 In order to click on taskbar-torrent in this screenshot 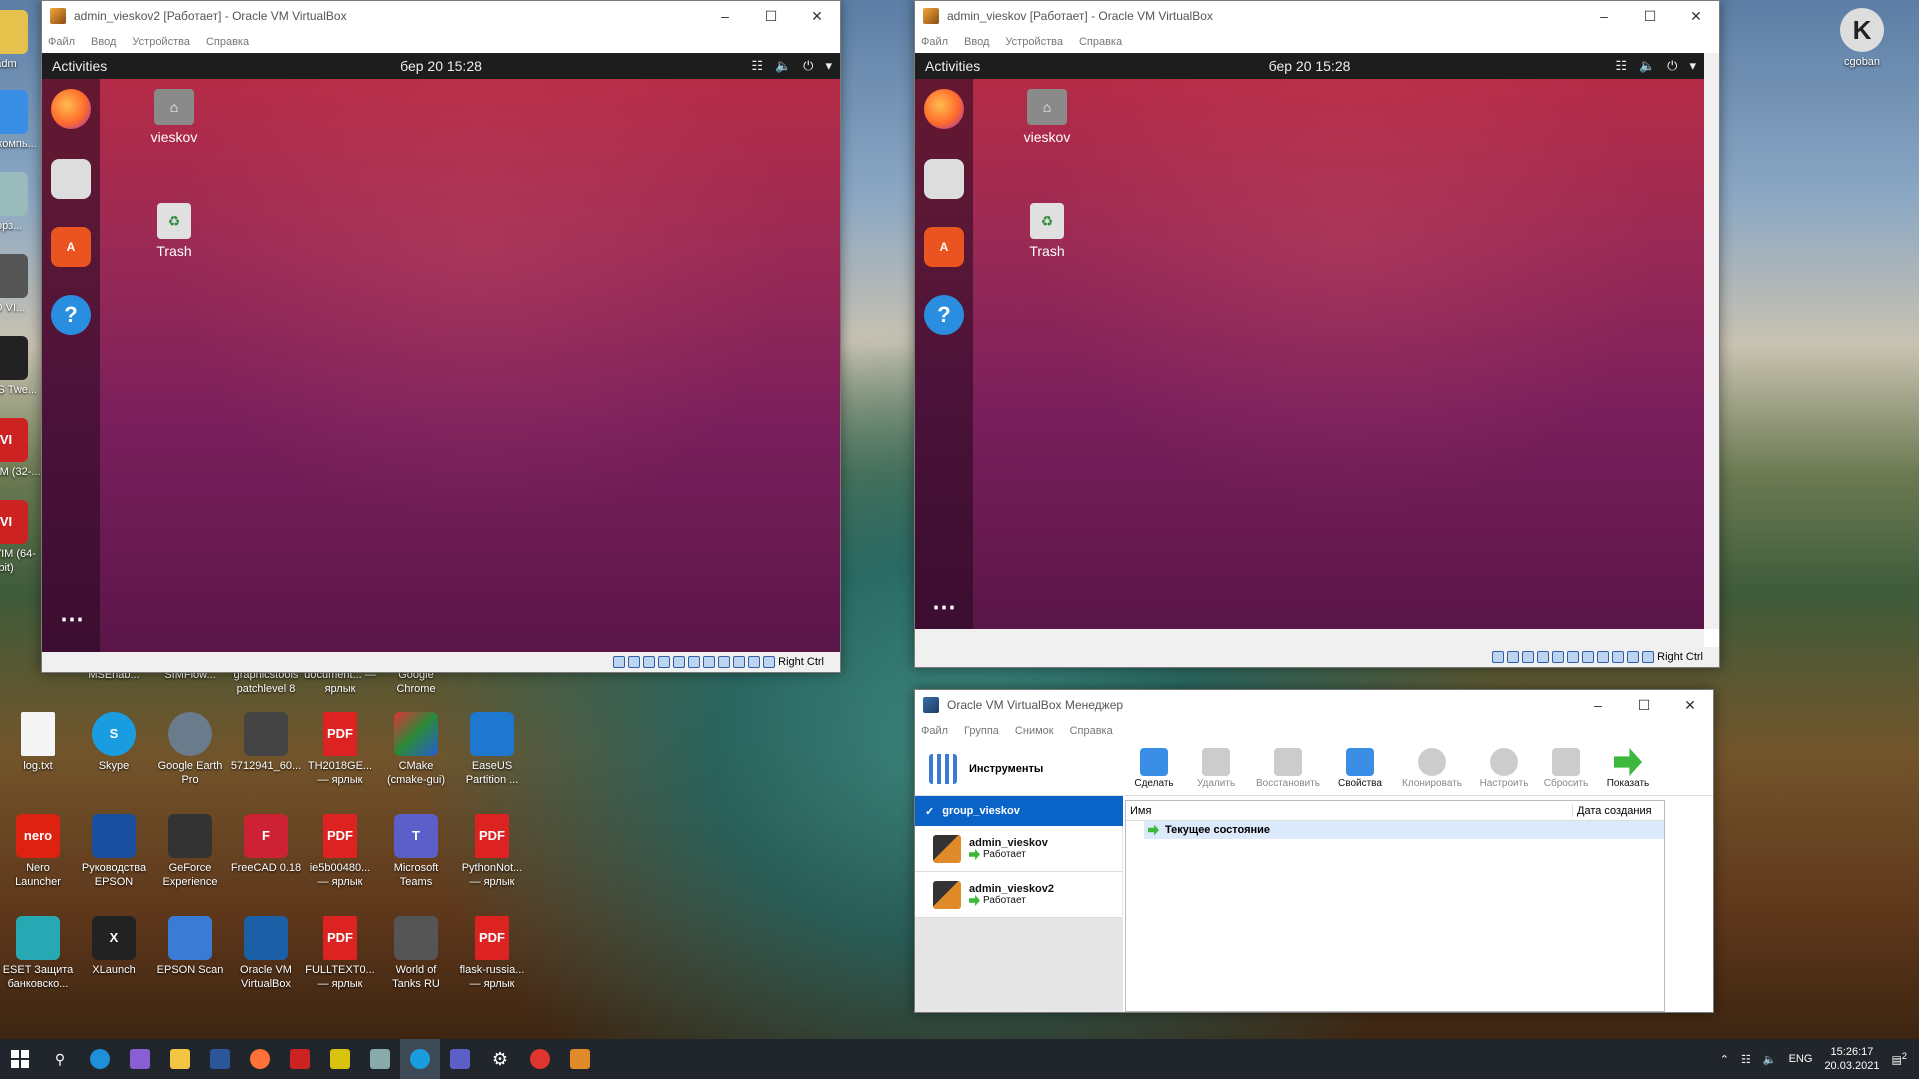, I will do `click(340, 1059)`.